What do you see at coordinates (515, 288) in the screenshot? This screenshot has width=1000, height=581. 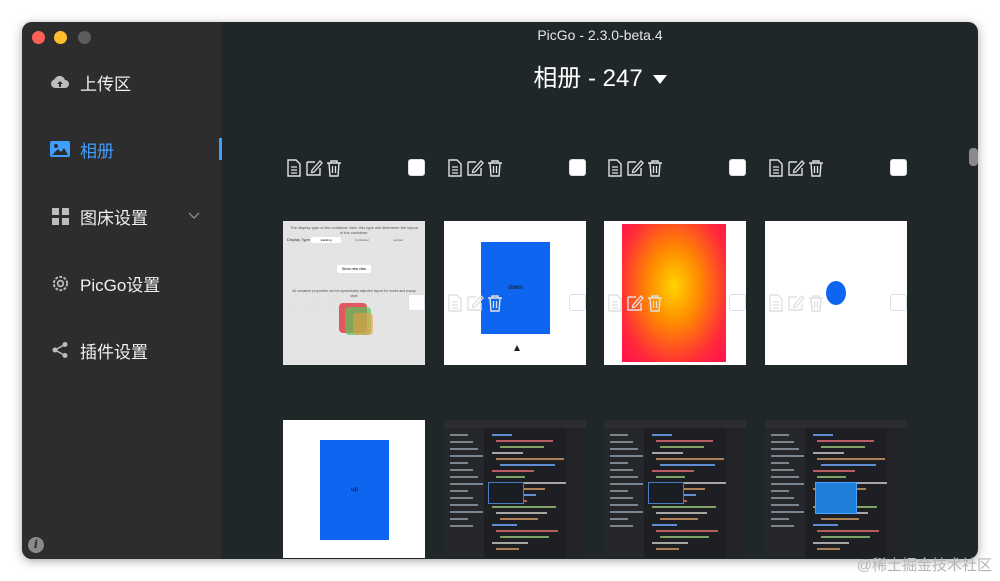 I see `thumb-text: down` at bounding box center [515, 288].